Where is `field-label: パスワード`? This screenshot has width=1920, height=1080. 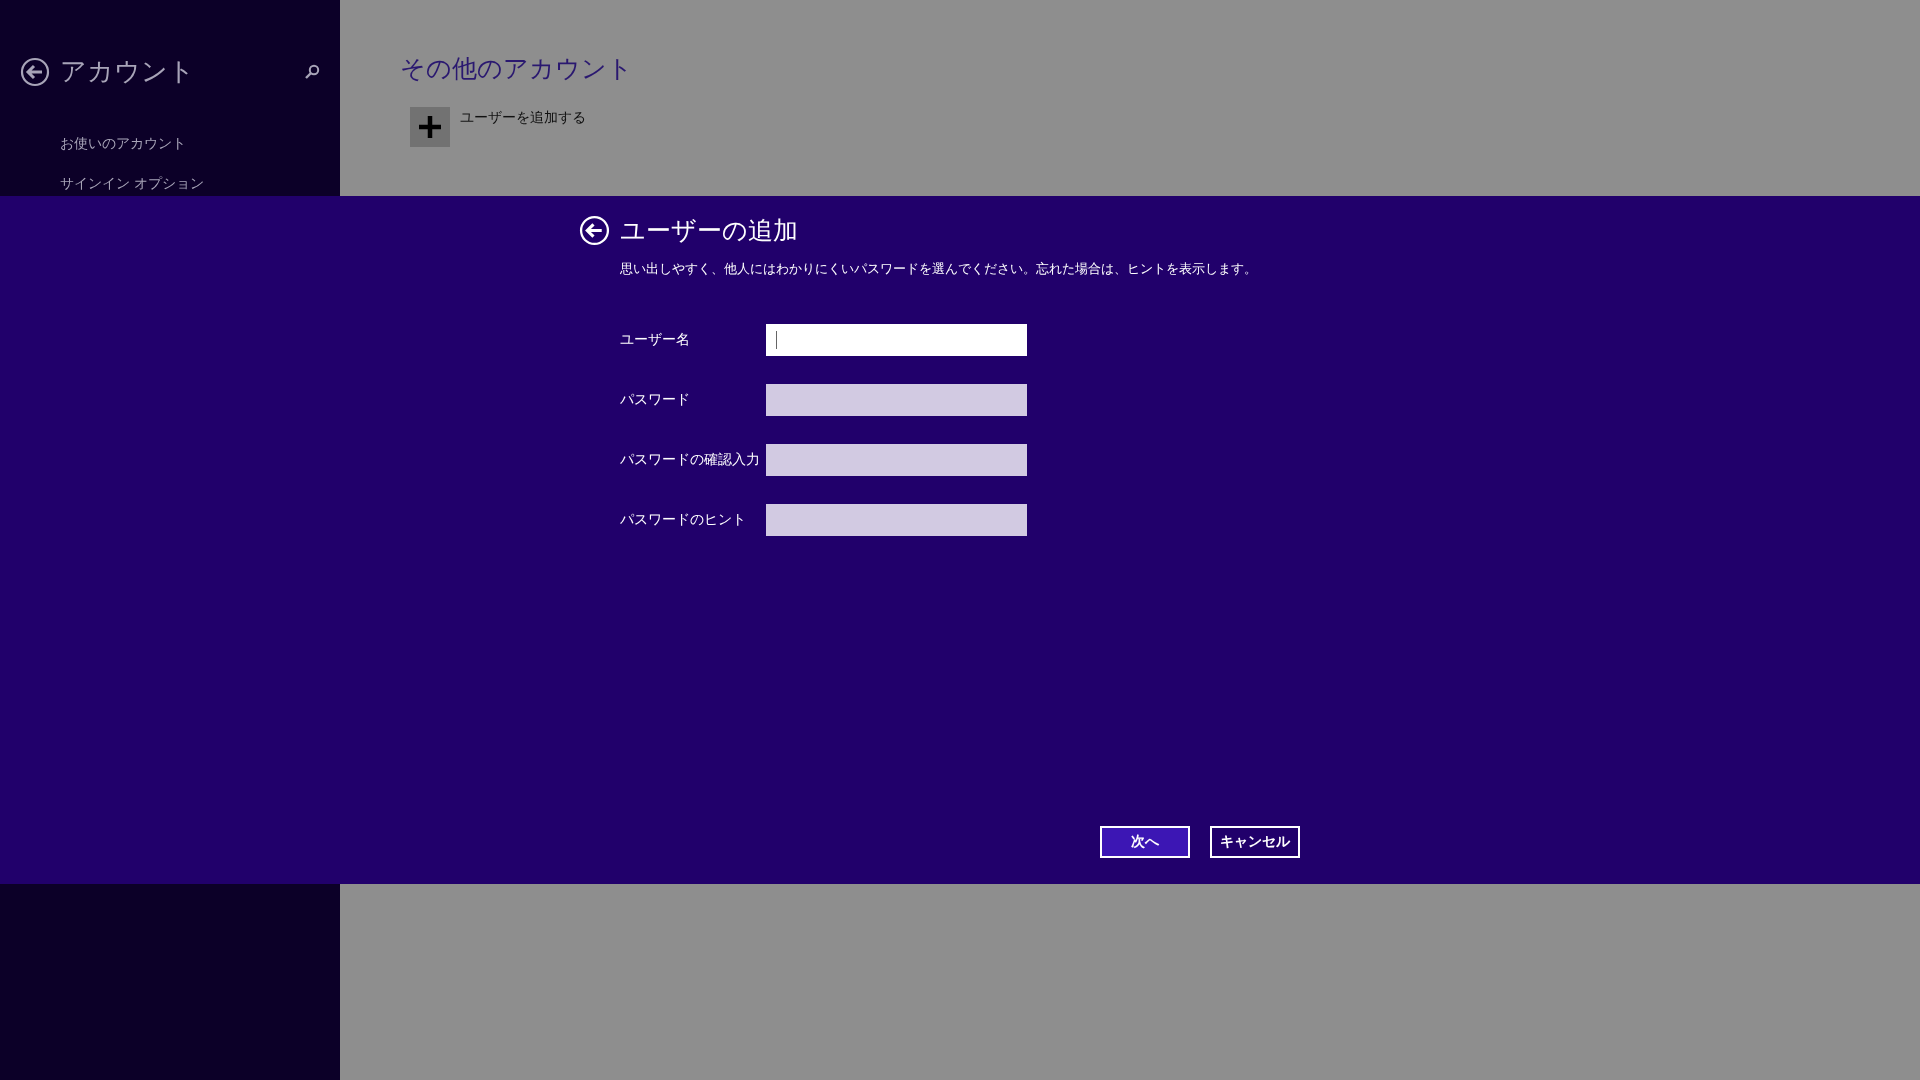 field-label: パスワード is located at coordinates (655, 400).